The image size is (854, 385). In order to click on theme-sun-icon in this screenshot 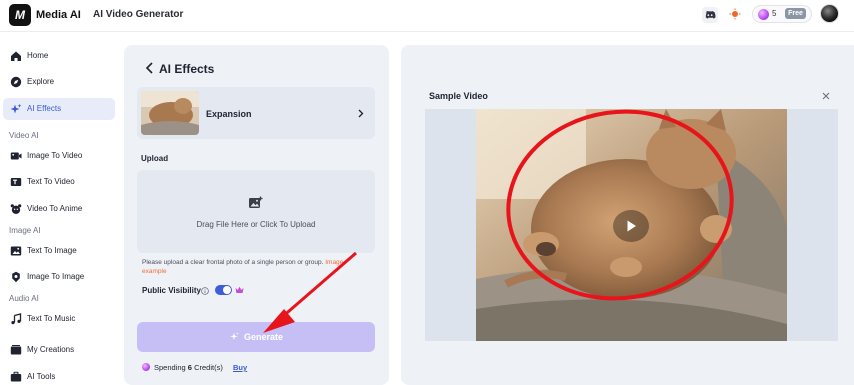, I will do `click(735, 14)`.